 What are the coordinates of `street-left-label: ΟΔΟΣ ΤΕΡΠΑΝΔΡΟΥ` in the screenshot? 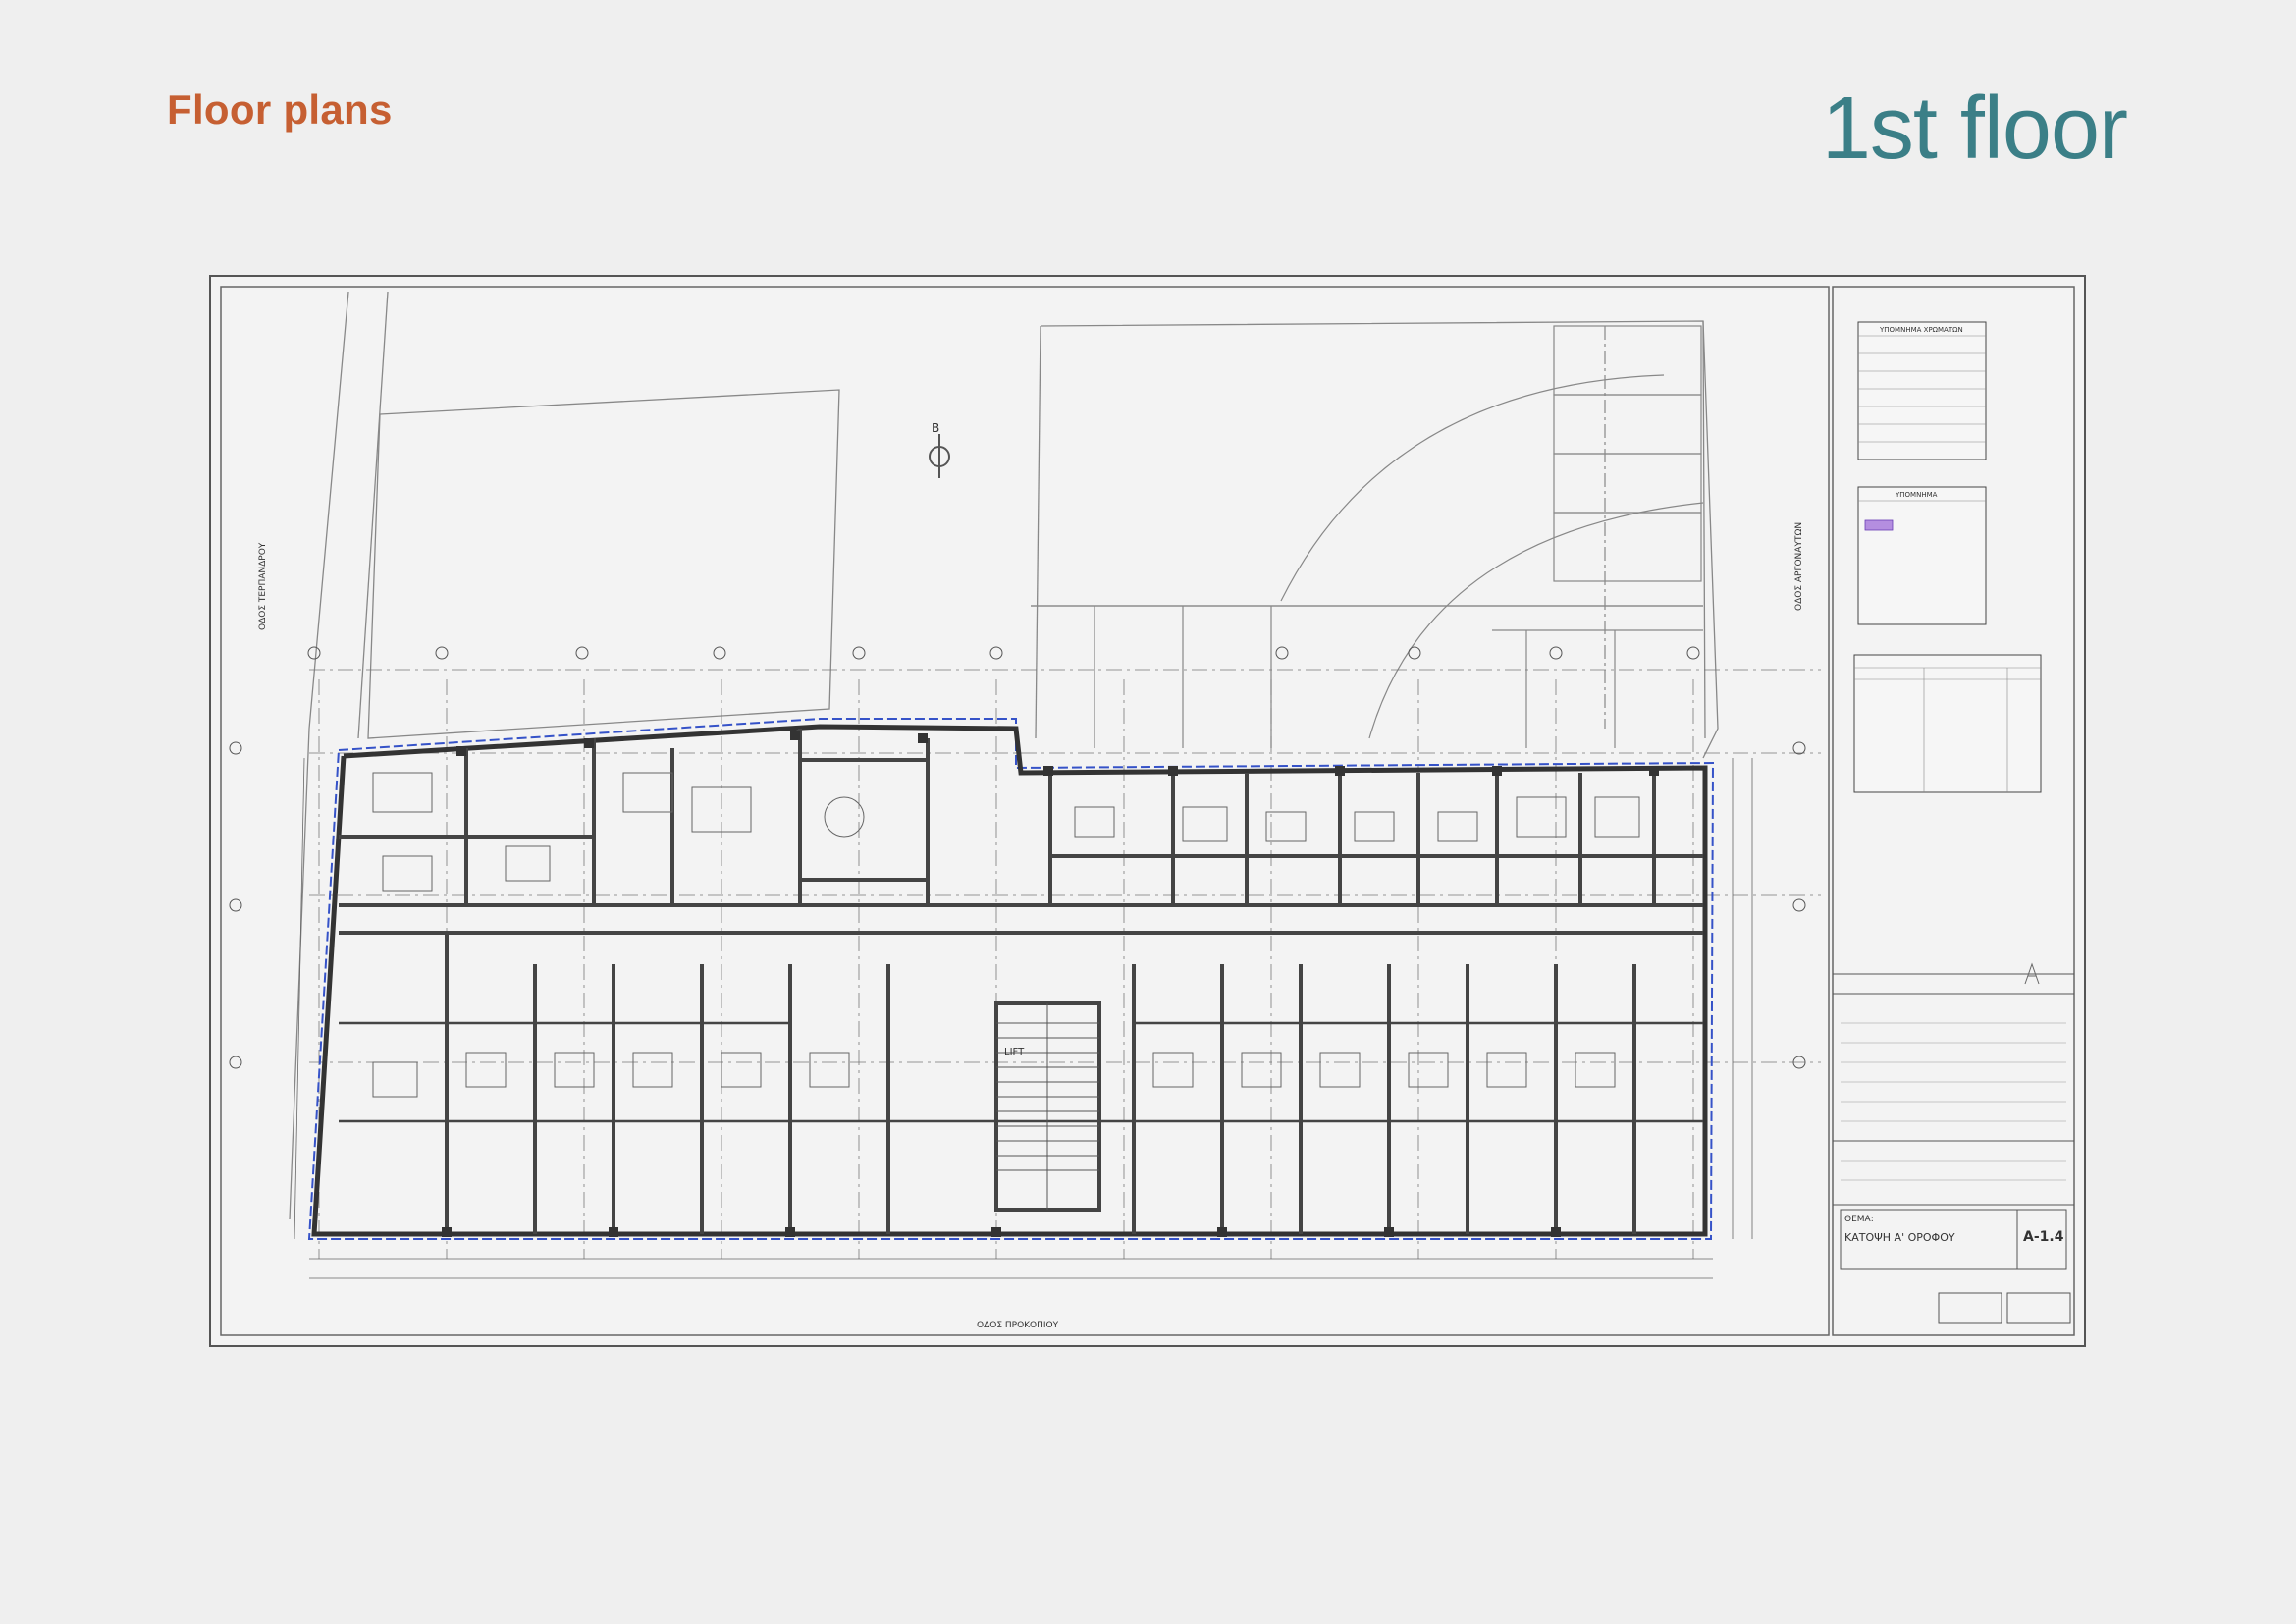 It's located at (263, 586).